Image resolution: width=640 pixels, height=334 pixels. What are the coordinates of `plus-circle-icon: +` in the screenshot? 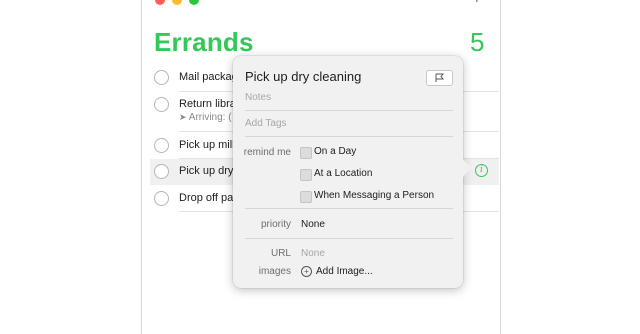 It's located at (306, 271).